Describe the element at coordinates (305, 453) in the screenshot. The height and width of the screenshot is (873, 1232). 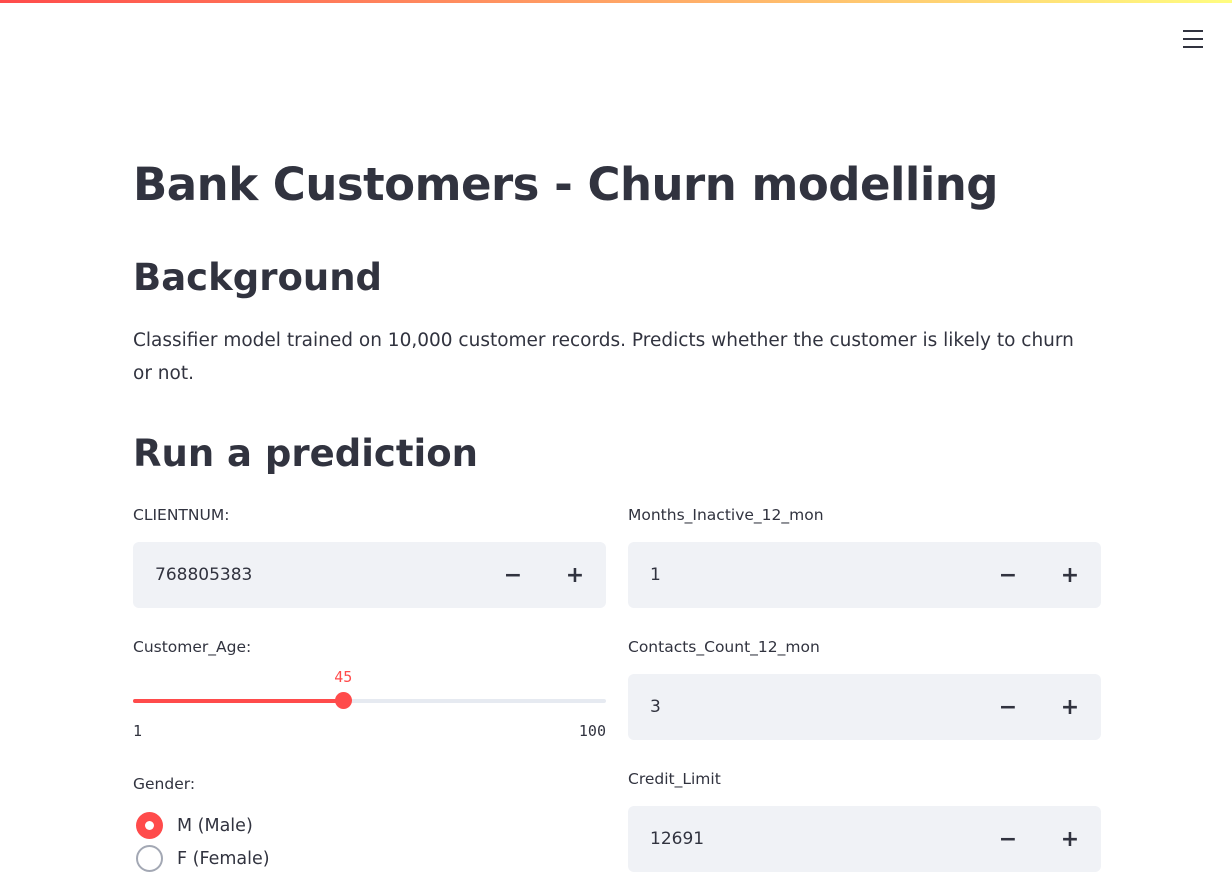
I see `run-prediction-heading: Run a prediction` at that location.